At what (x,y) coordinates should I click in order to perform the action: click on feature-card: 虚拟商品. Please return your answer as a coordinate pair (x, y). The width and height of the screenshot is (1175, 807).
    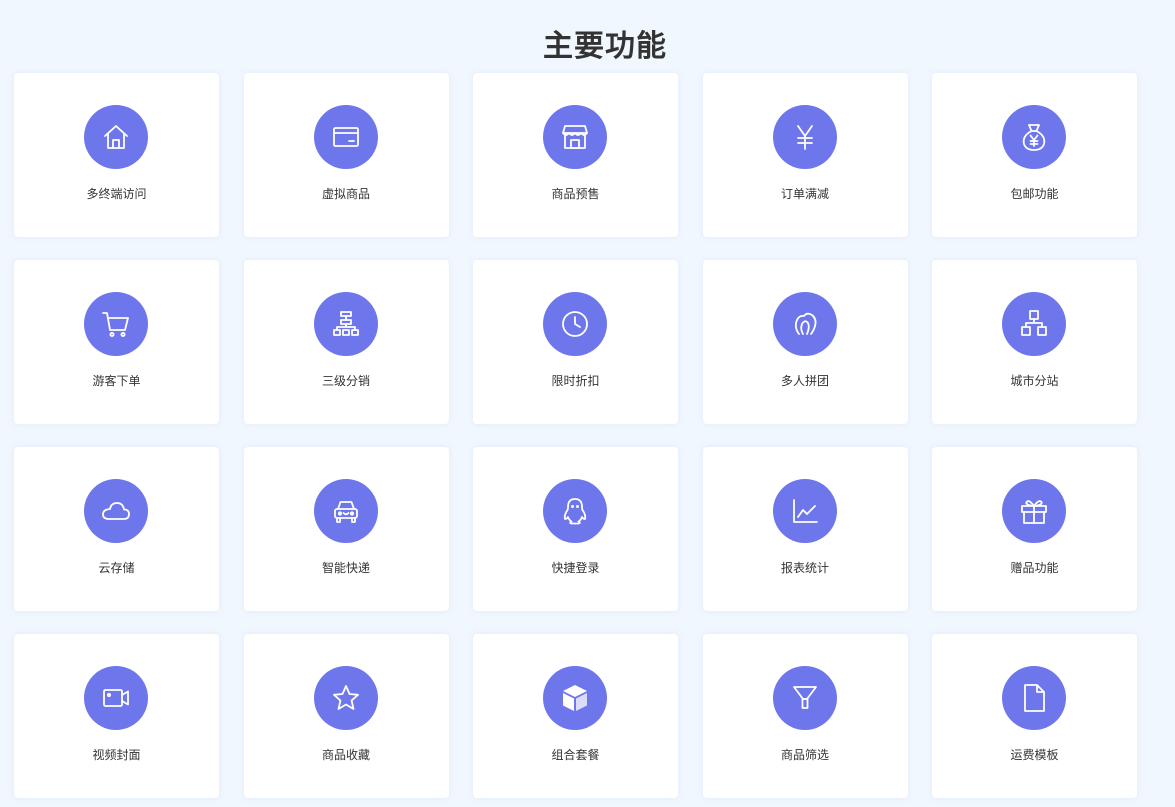
    Looking at the image, I should click on (346, 155).